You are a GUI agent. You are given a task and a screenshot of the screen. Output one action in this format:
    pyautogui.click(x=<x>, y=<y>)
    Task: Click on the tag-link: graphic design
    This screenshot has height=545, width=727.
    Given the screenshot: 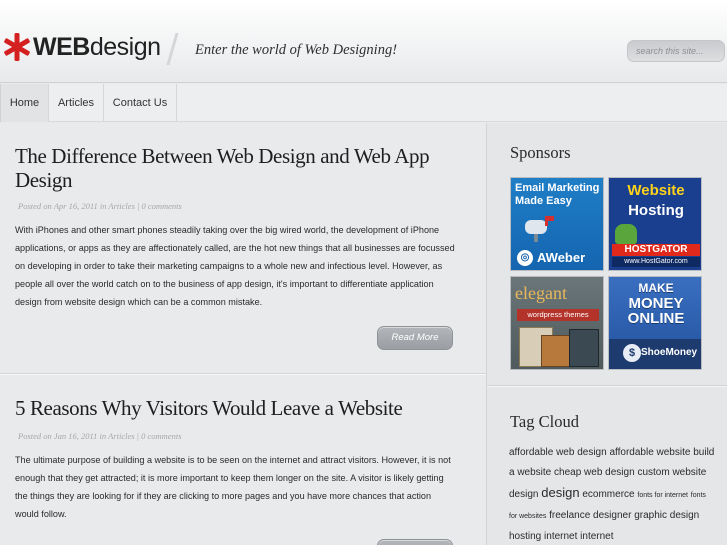 What is the action you would take?
    pyautogui.click(x=666, y=515)
    